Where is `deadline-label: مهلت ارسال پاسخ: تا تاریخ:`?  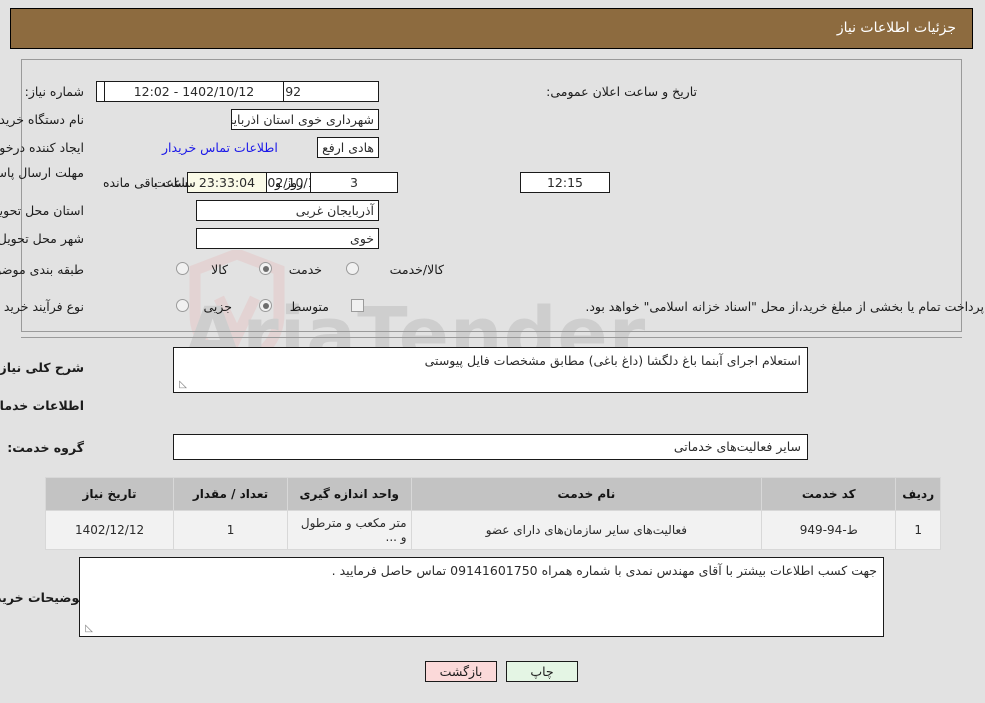 deadline-label: مهلت ارسال پاسخ: تا تاریخ: is located at coordinates (42, 172).